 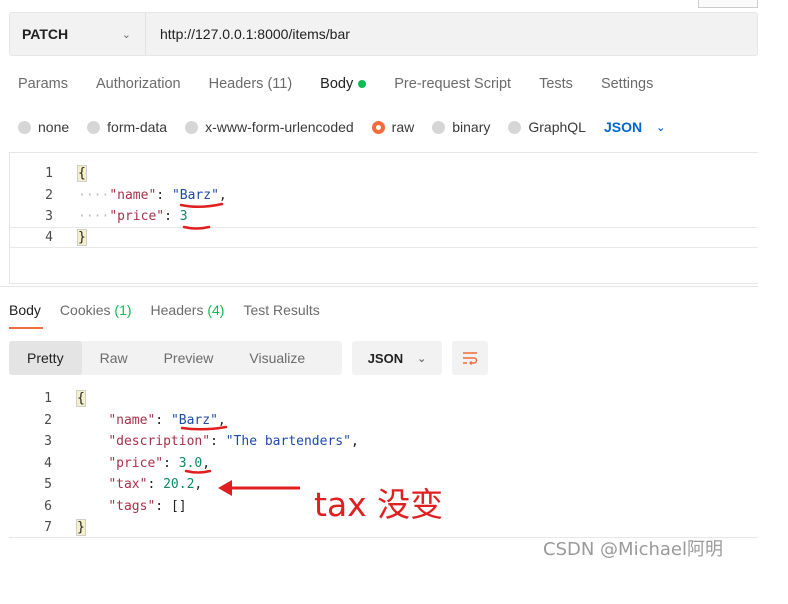 What do you see at coordinates (225, 488) in the screenshot?
I see `arrow-head-icon` at bounding box center [225, 488].